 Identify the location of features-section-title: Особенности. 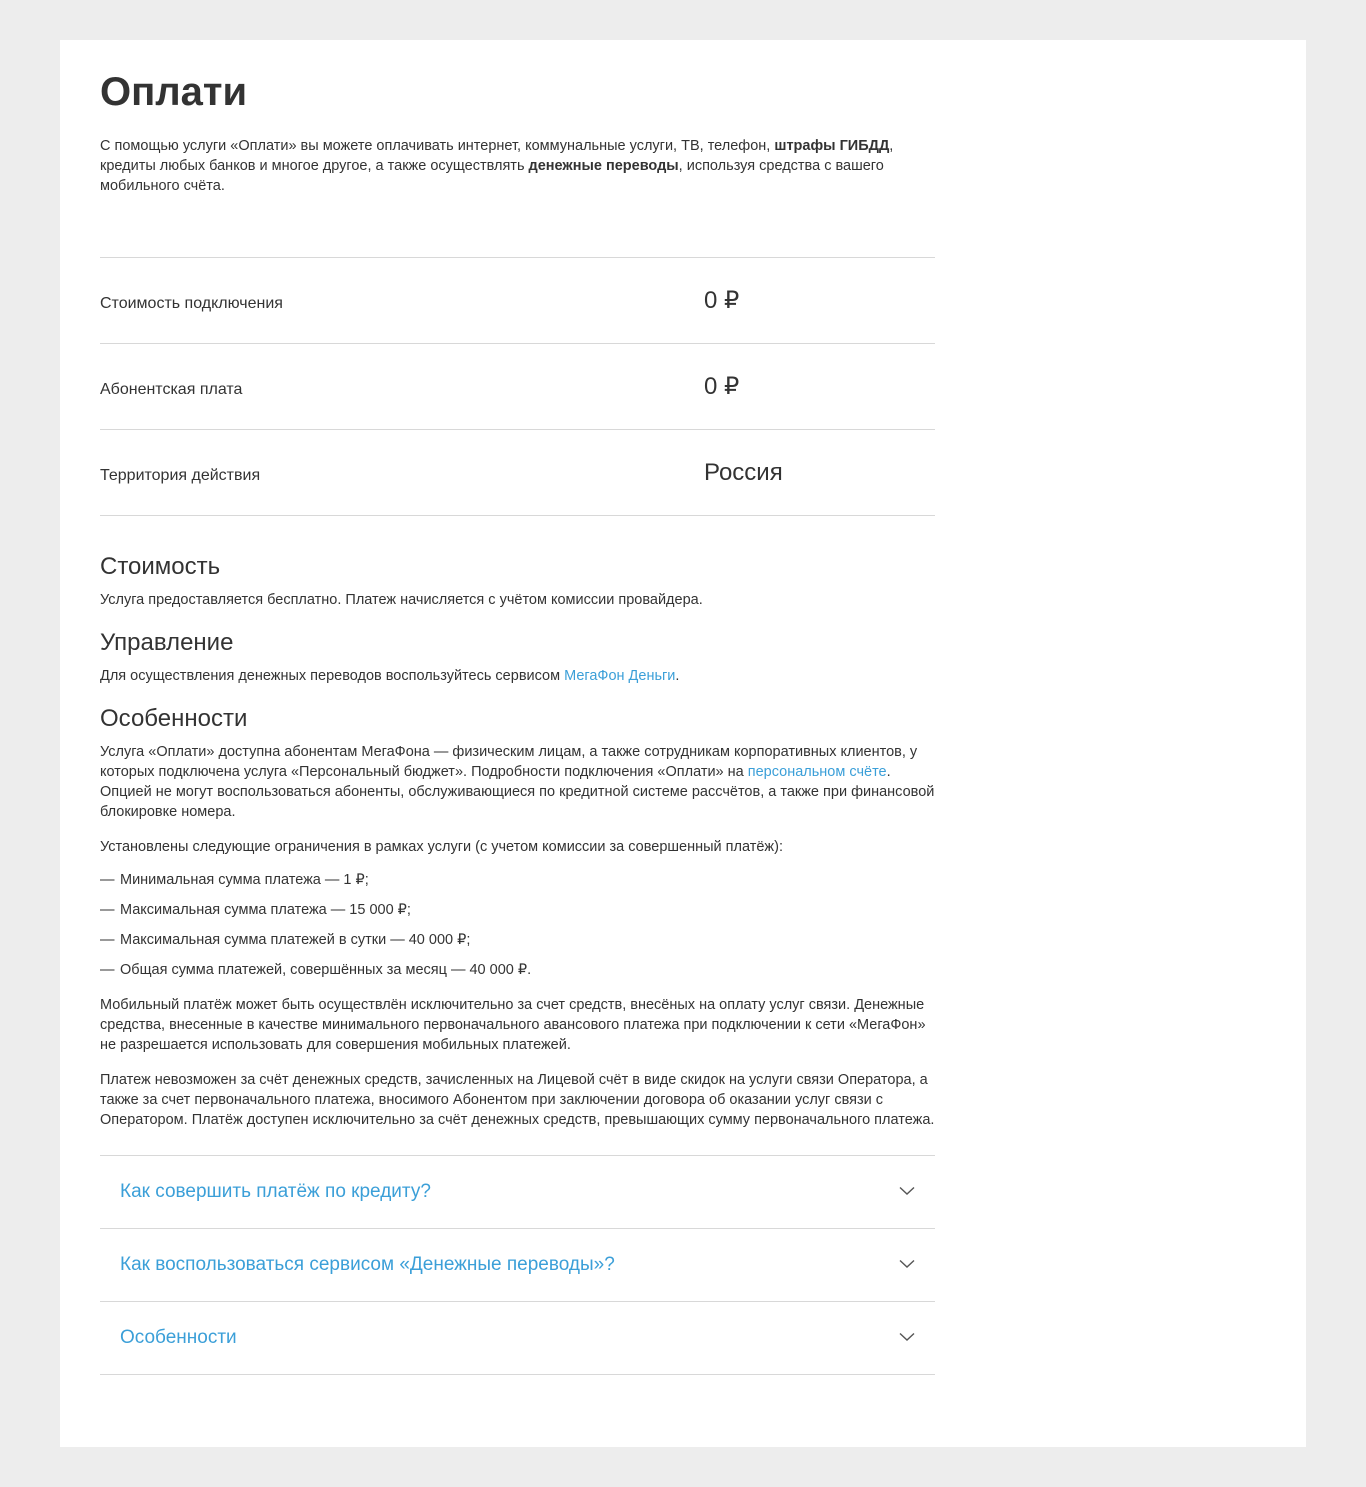
(174, 718).